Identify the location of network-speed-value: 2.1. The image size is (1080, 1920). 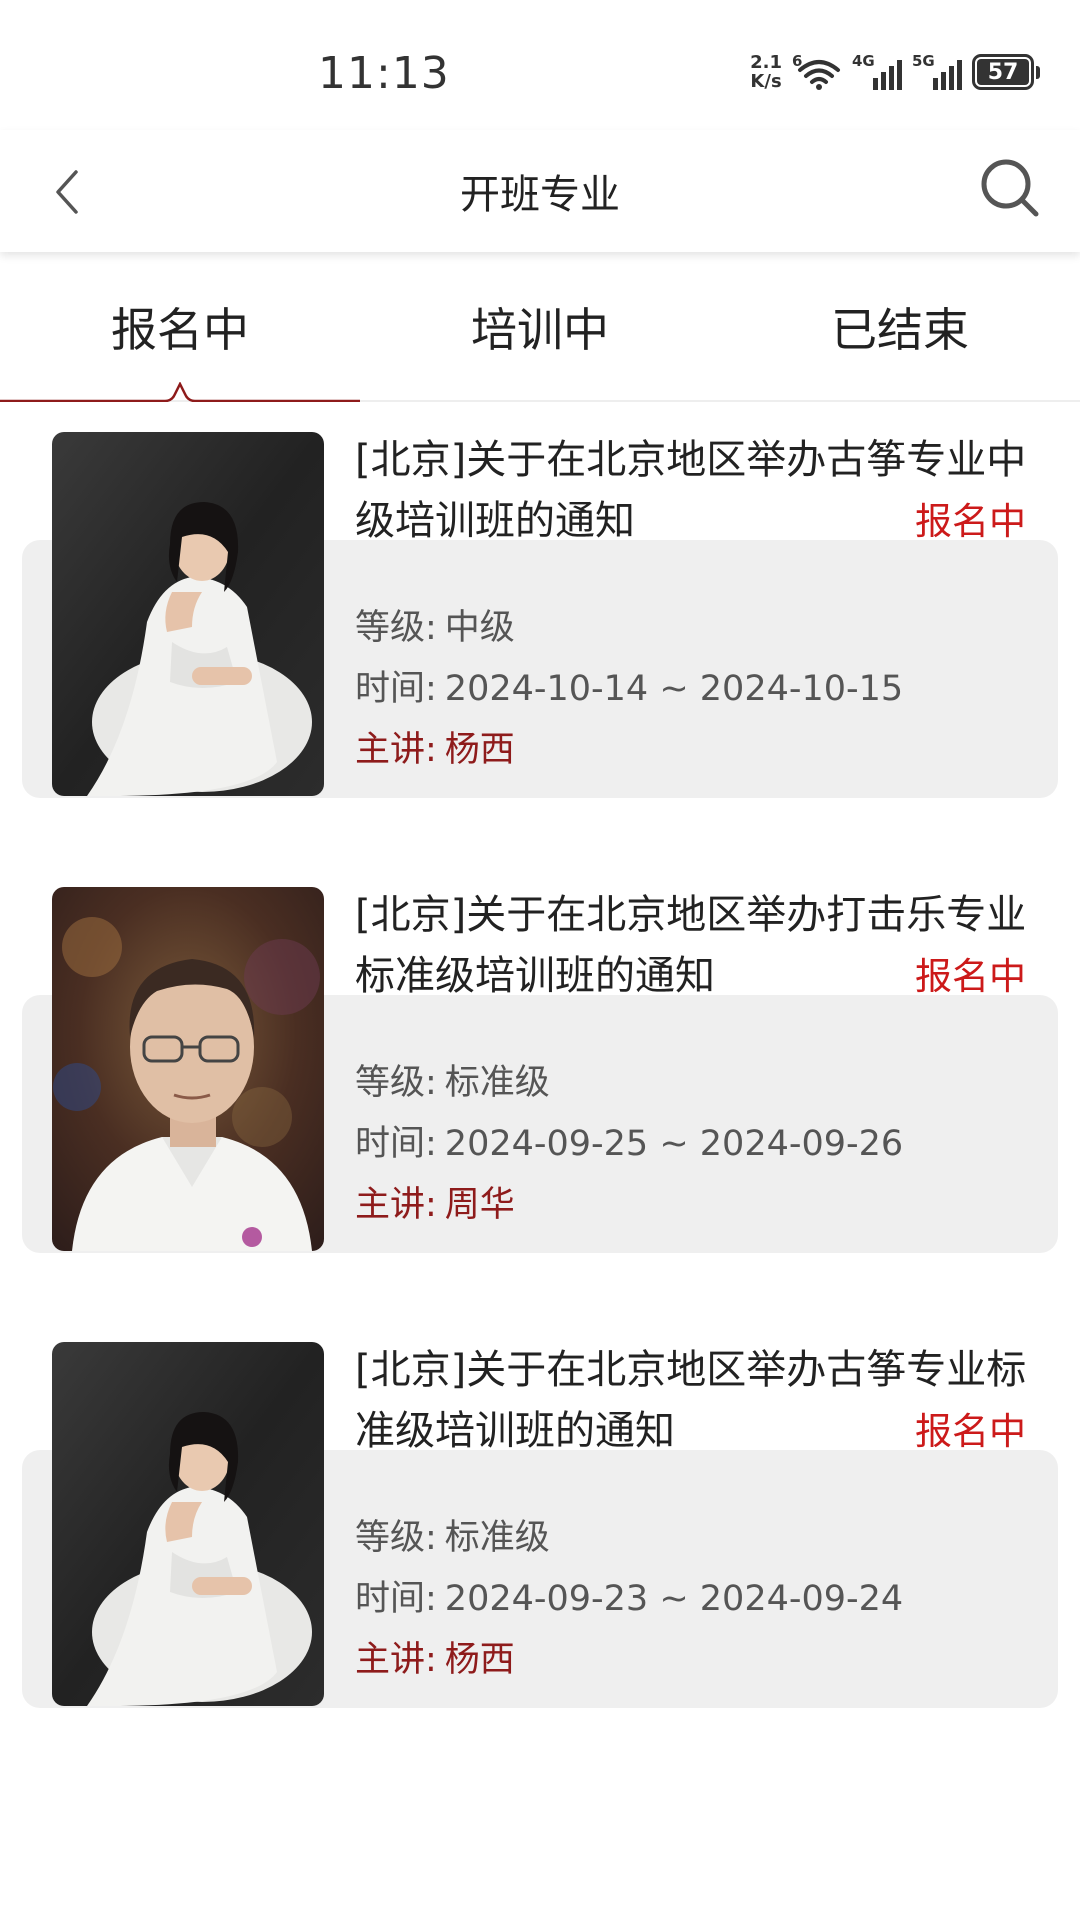
(766, 62).